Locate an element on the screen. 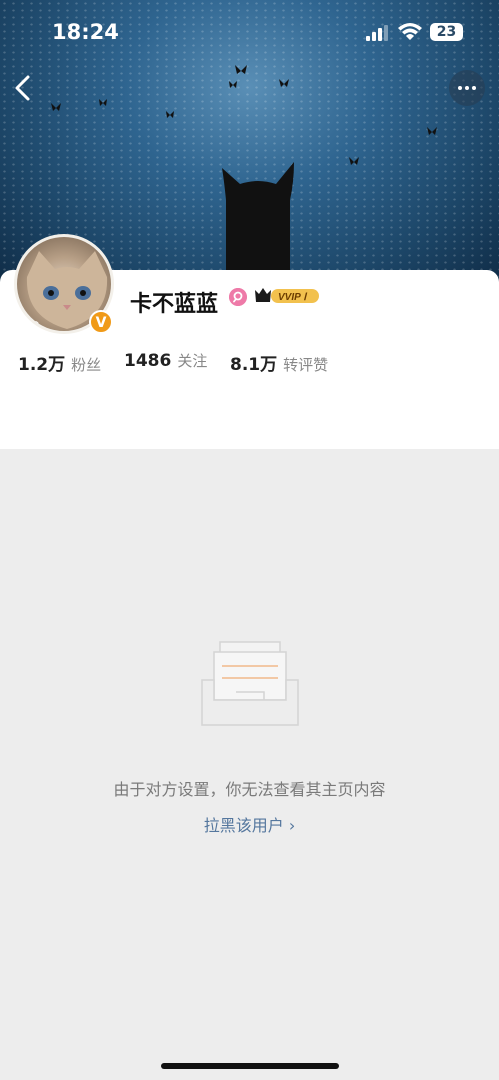 This screenshot has width=499, height=1080. restricted-message: 由于对方设置，你无法查看其主页内容 is located at coordinates (249, 789).